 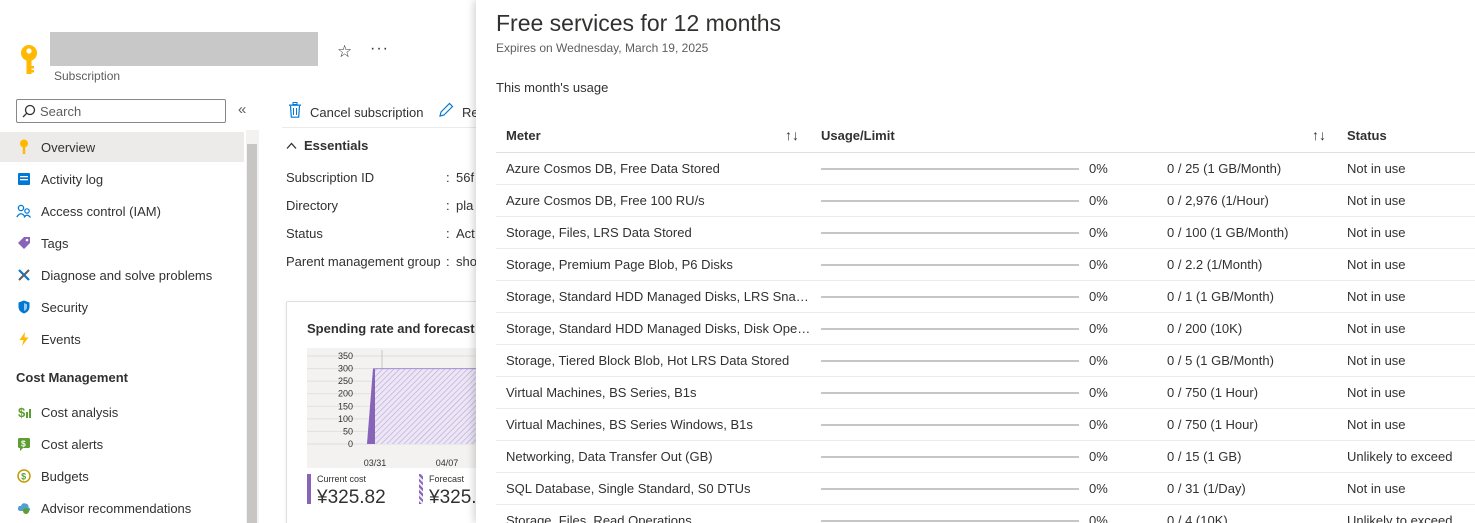 What do you see at coordinates (122, 179) in the screenshot?
I see `nav-item-activity-log: Activity log` at bounding box center [122, 179].